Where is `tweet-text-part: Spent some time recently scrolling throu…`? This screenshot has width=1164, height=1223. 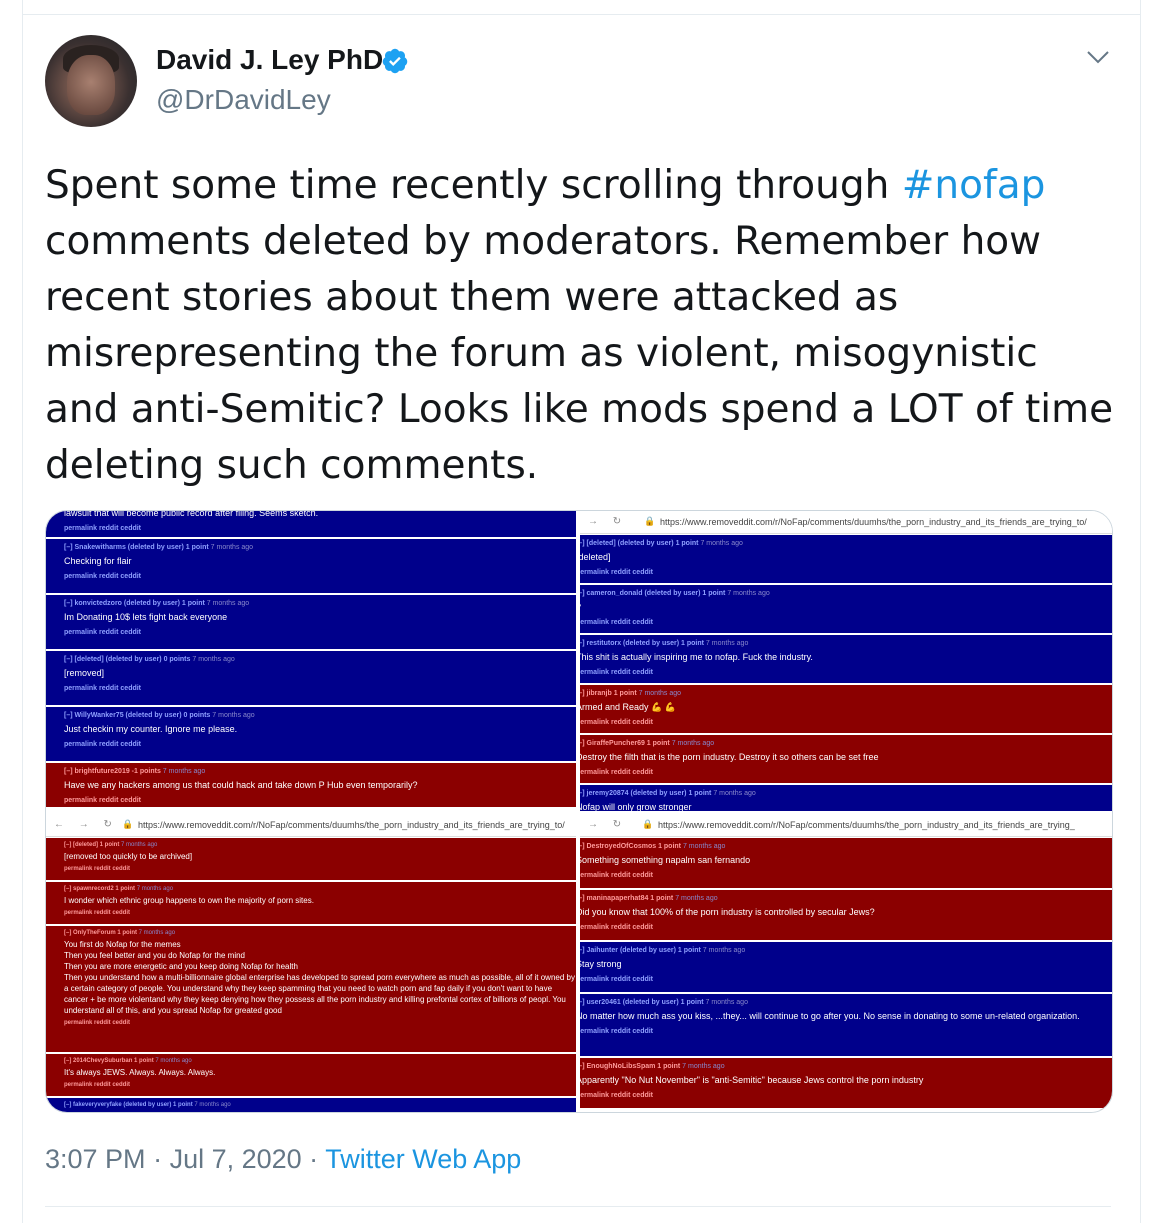 tweet-text-part: Spent some time recently scrolling throu… is located at coordinates (473, 185).